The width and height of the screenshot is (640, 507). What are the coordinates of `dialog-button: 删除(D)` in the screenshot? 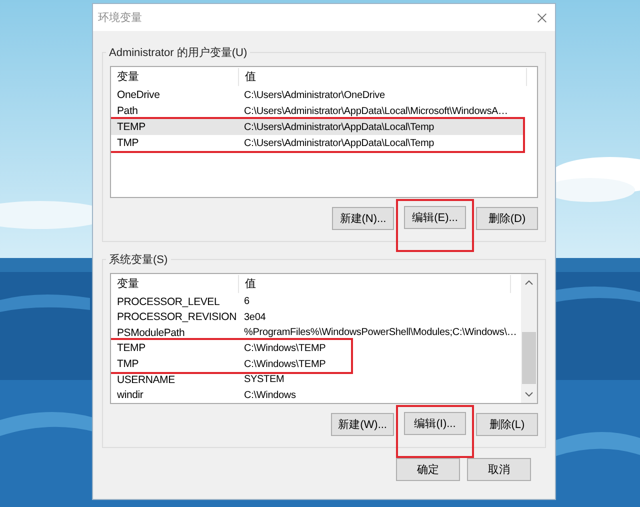 It's located at (507, 218).